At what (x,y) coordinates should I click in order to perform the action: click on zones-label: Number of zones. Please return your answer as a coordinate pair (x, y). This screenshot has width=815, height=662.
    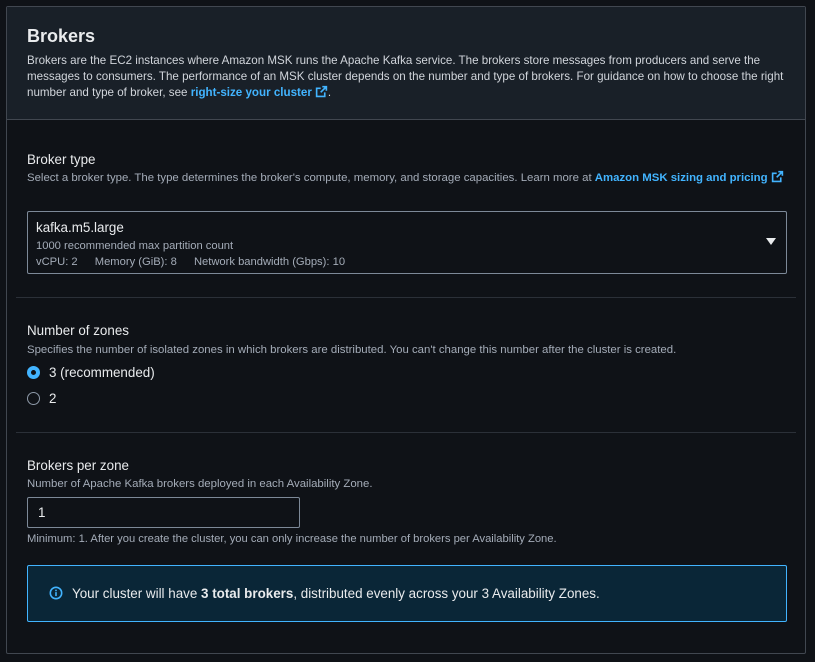
    Looking at the image, I should click on (78, 330).